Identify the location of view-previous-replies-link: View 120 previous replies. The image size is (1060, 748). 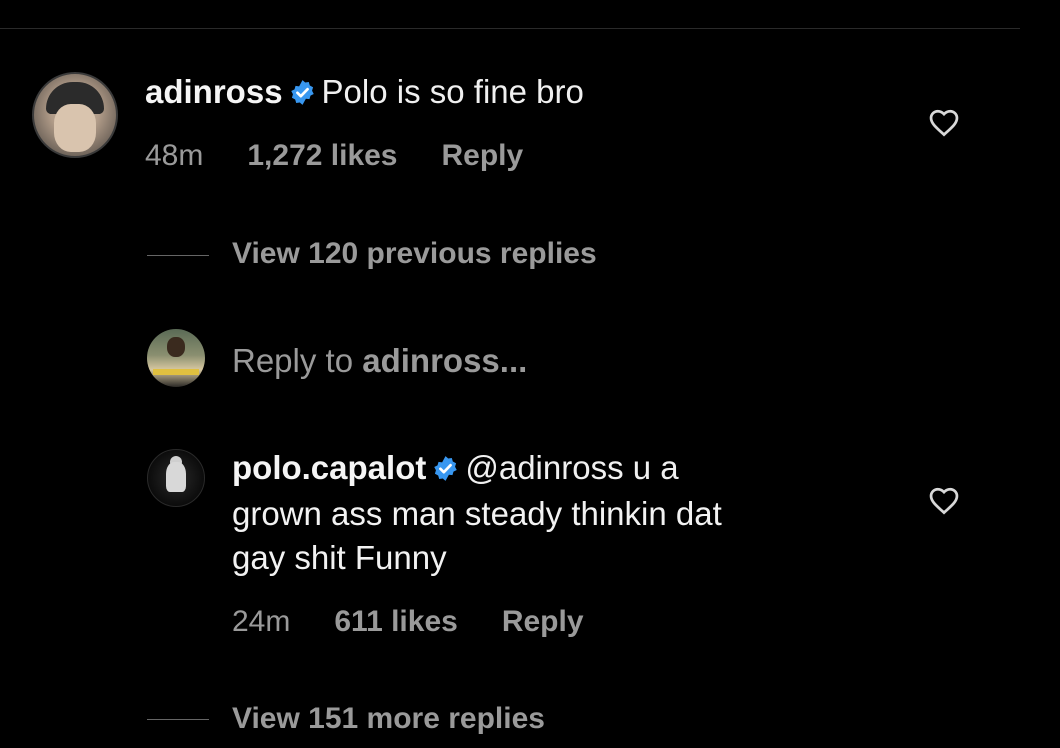
(414, 254).